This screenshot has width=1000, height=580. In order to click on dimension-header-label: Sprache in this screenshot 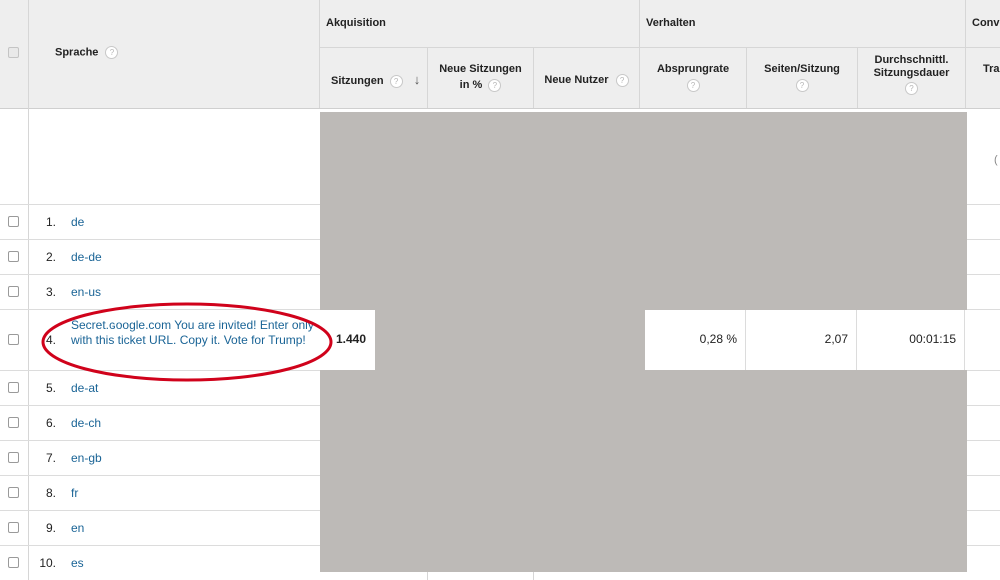, I will do `click(77, 52)`.